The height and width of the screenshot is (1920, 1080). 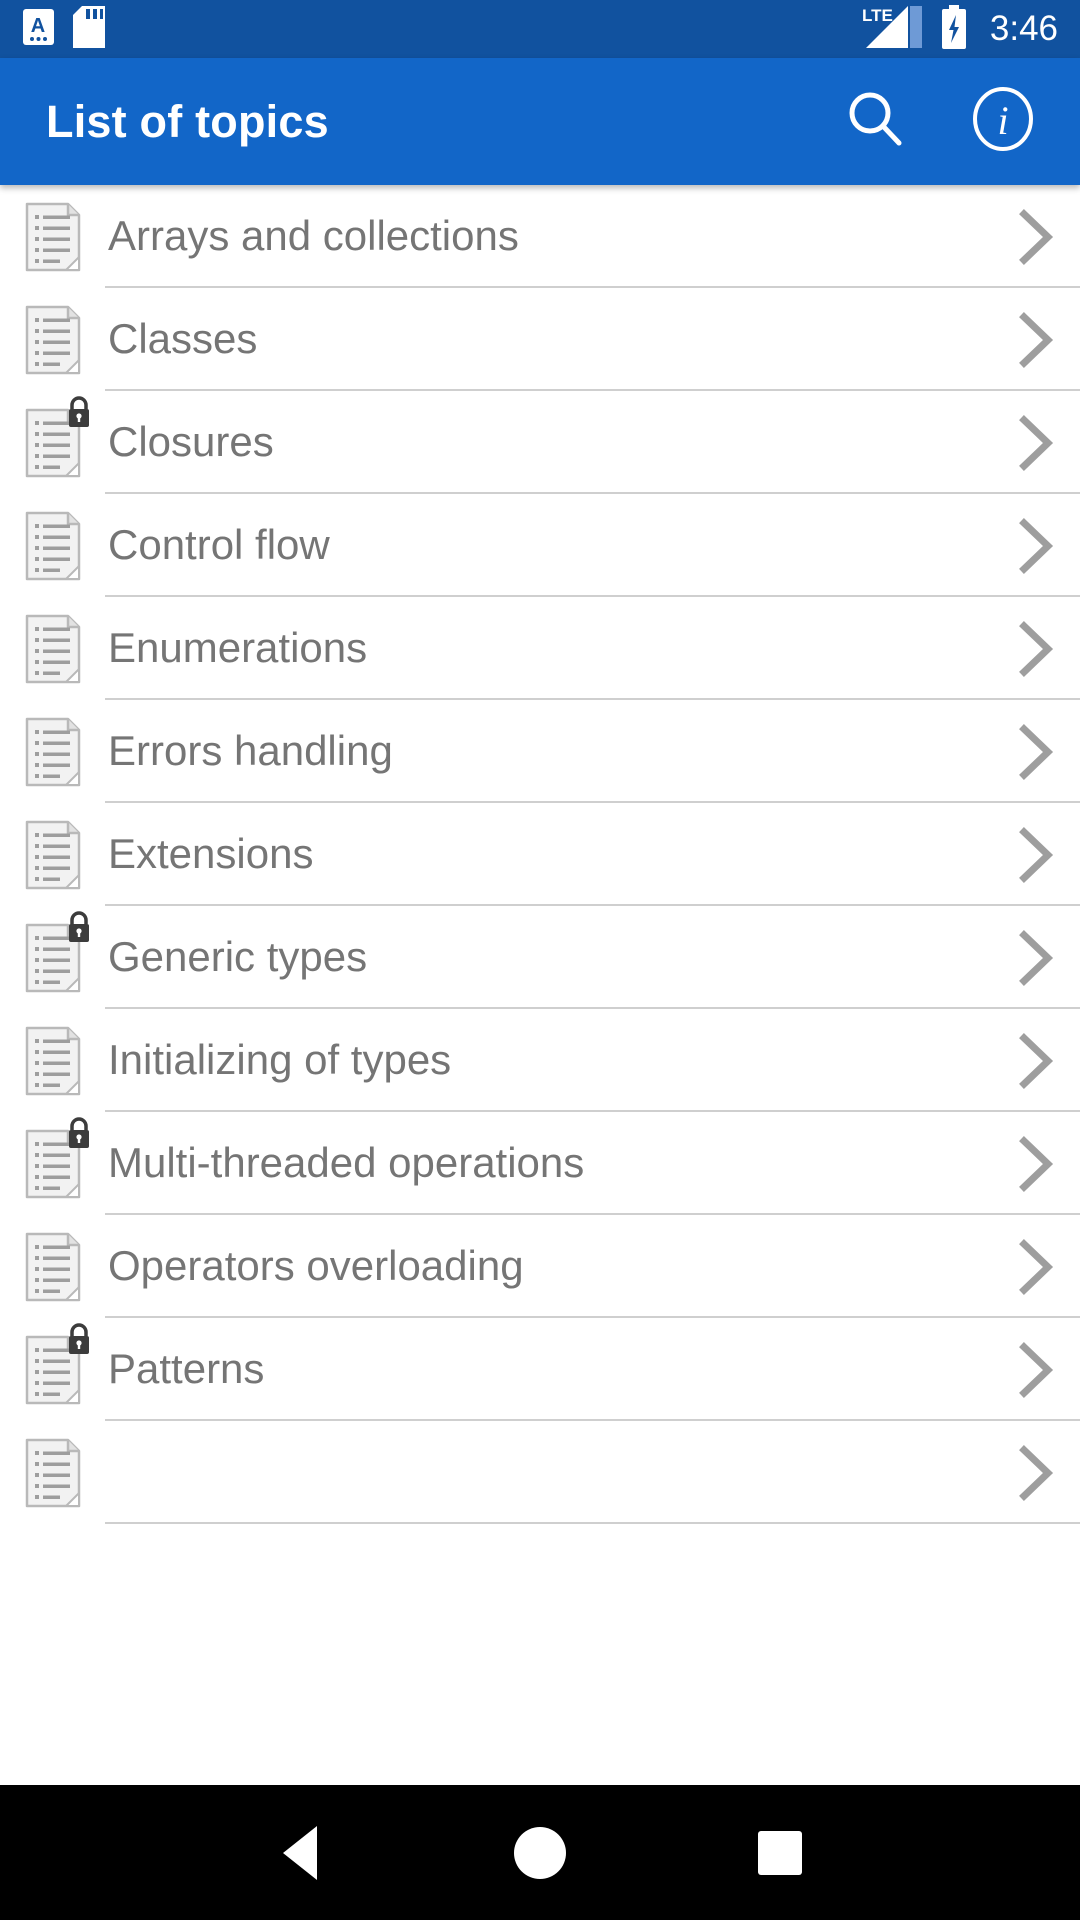 I want to click on search-button, so click(x=875, y=122).